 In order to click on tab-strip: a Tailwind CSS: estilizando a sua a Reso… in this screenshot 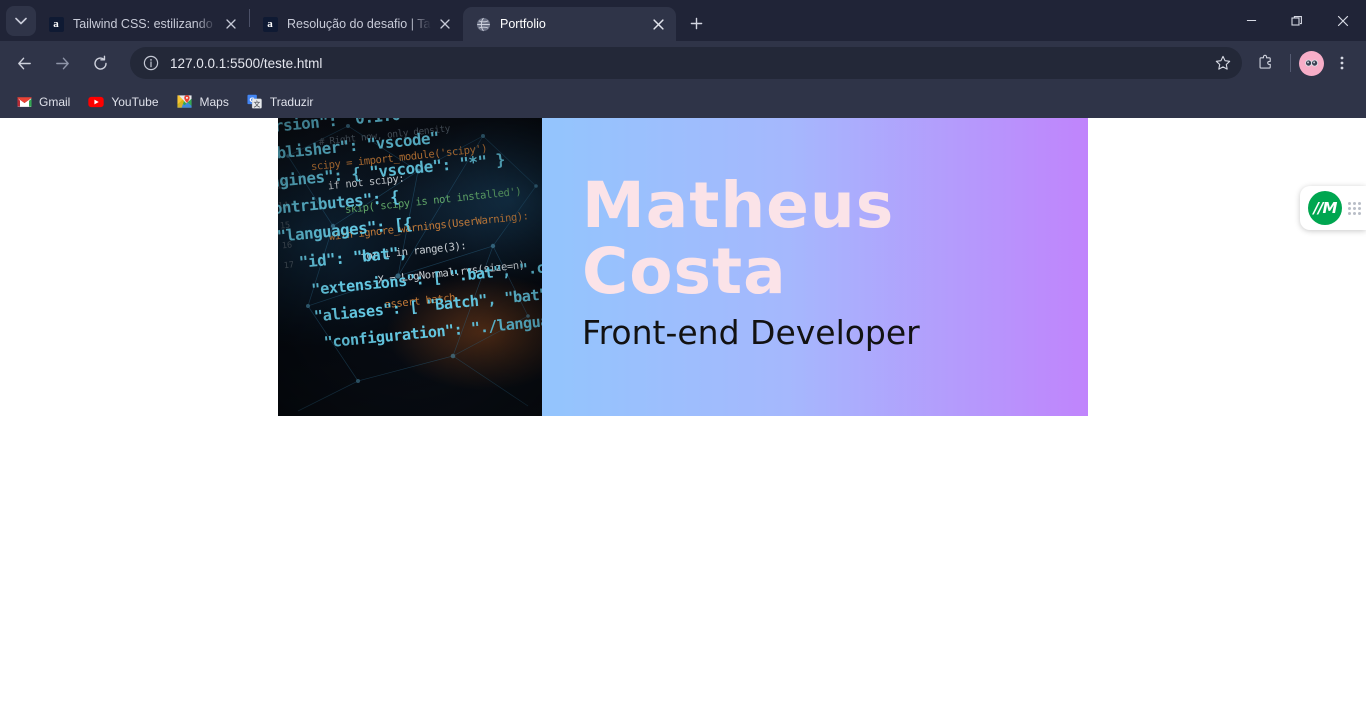, I will do `click(683, 20)`.